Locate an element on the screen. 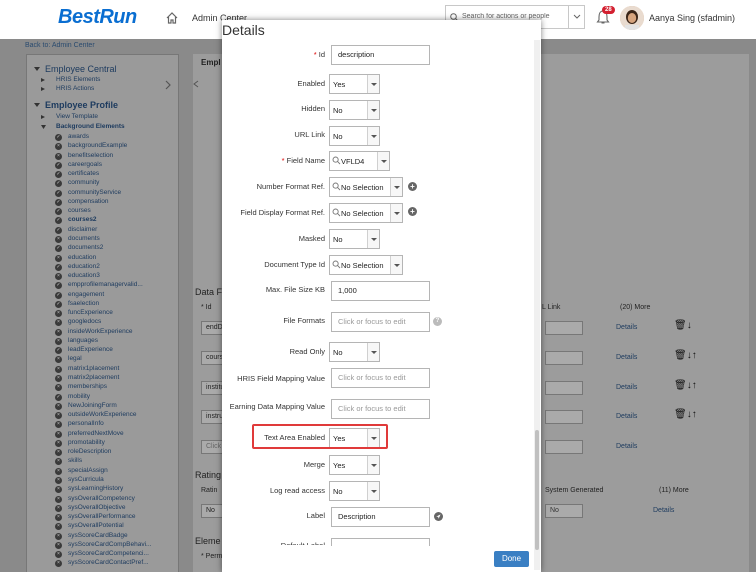 This screenshot has height=572, width=756. background-element-item: sysLearningHistory is located at coordinates (95, 488).